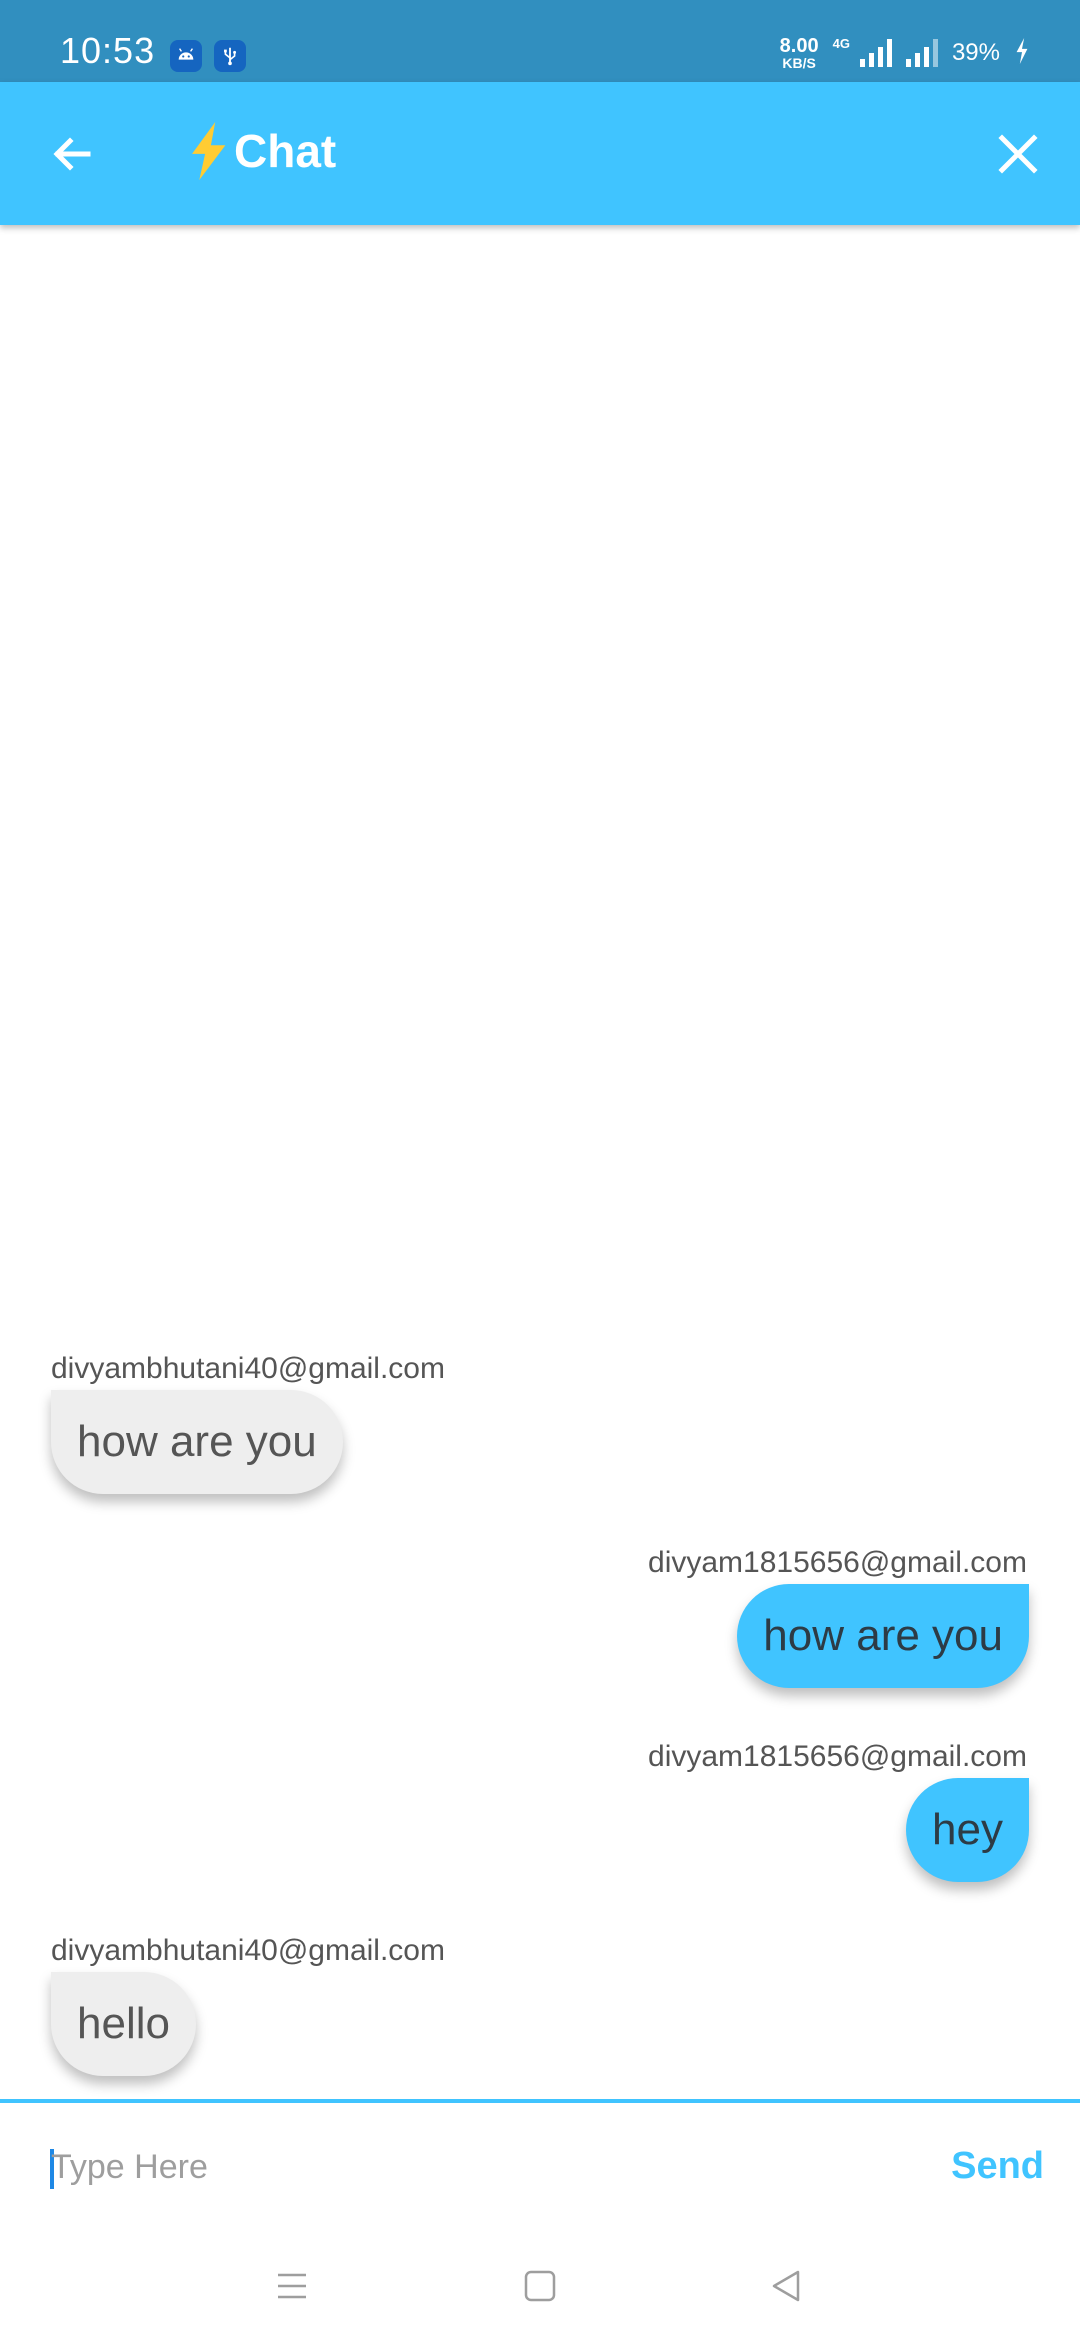 The width and height of the screenshot is (1080, 2340). I want to click on message-bubble-outgoing: how are you, so click(883, 1636).